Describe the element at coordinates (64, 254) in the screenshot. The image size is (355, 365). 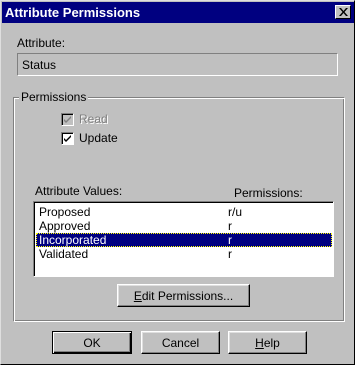
I see `list-item-value: Validated` at that location.